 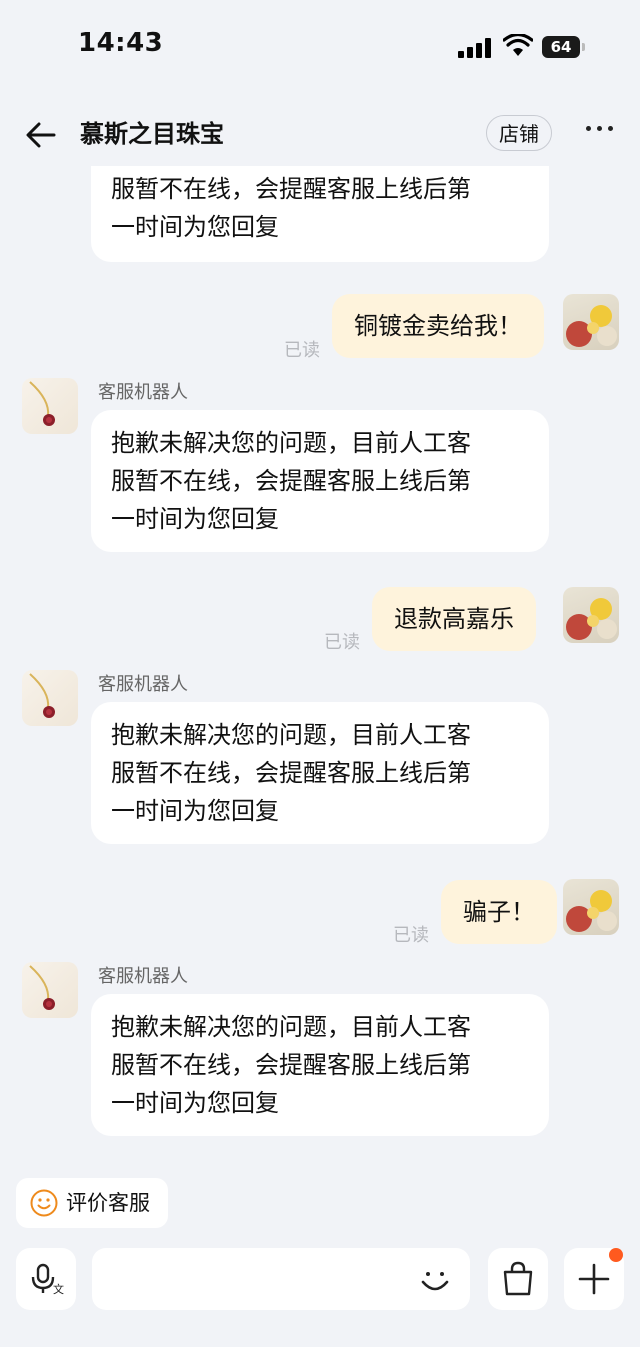 I want to click on my-message-bubble: 骗子！, so click(x=499, y=912).